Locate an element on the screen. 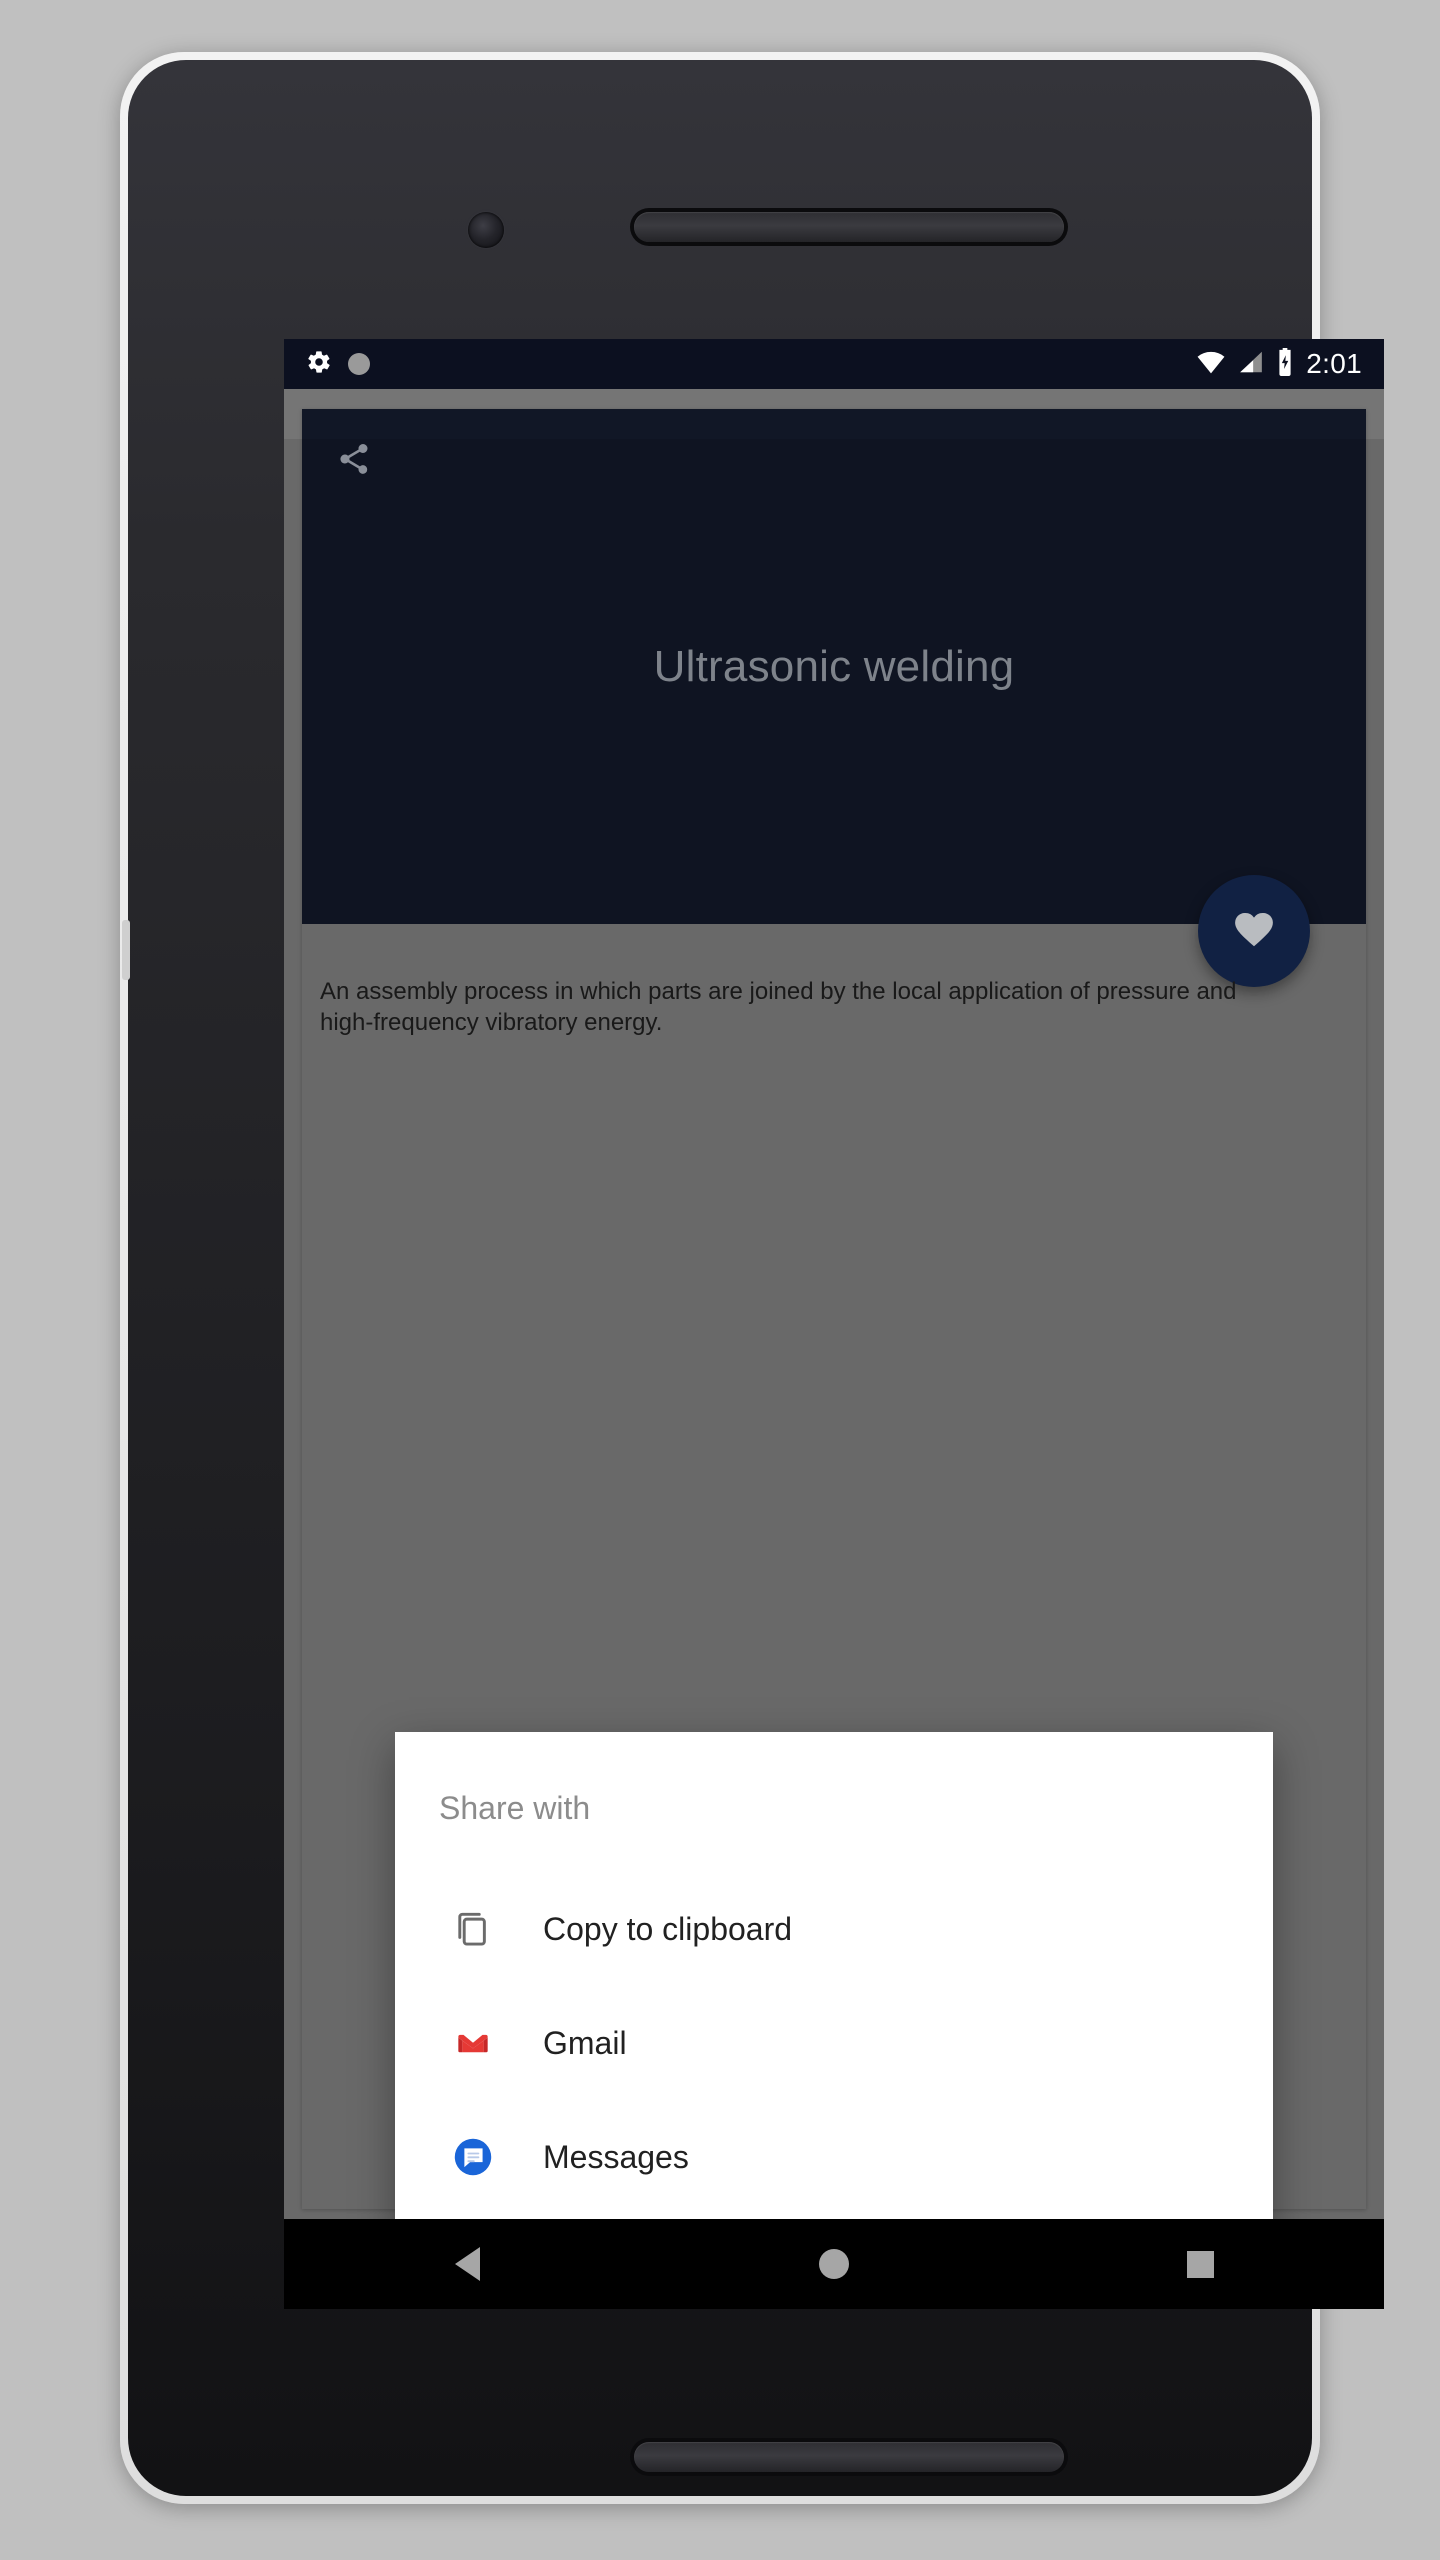  share-item-gmail: Gmail is located at coordinates (834, 2043).